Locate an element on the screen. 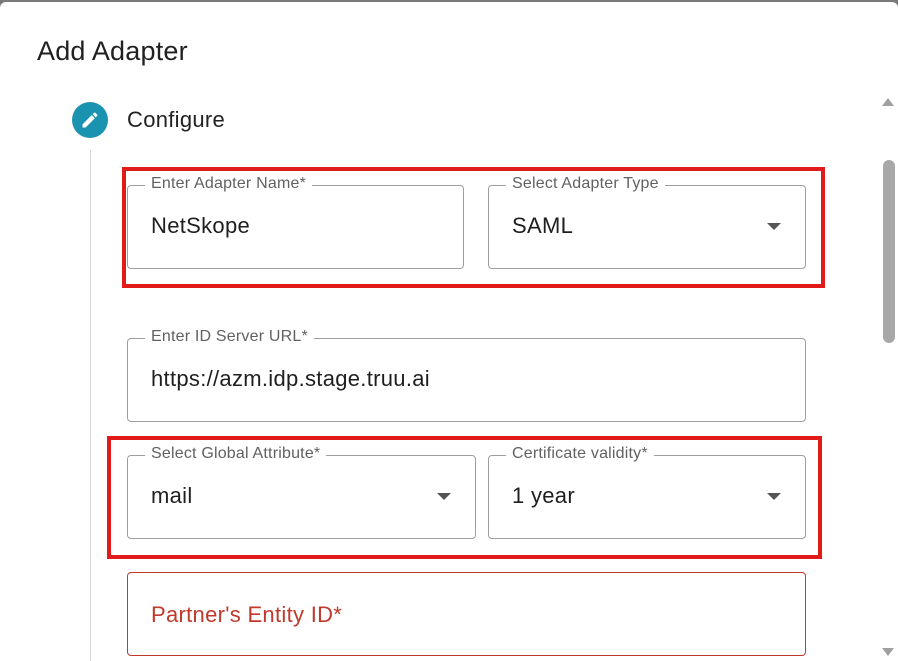 The image size is (898, 661). scrollbar-thumb is located at coordinates (889, 251).